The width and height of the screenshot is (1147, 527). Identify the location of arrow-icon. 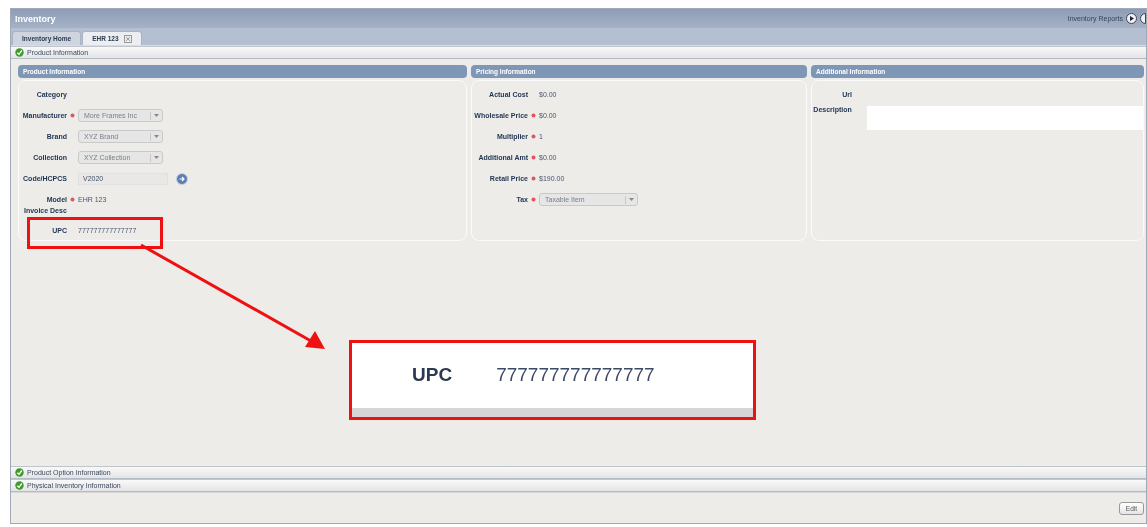
(182, 178).